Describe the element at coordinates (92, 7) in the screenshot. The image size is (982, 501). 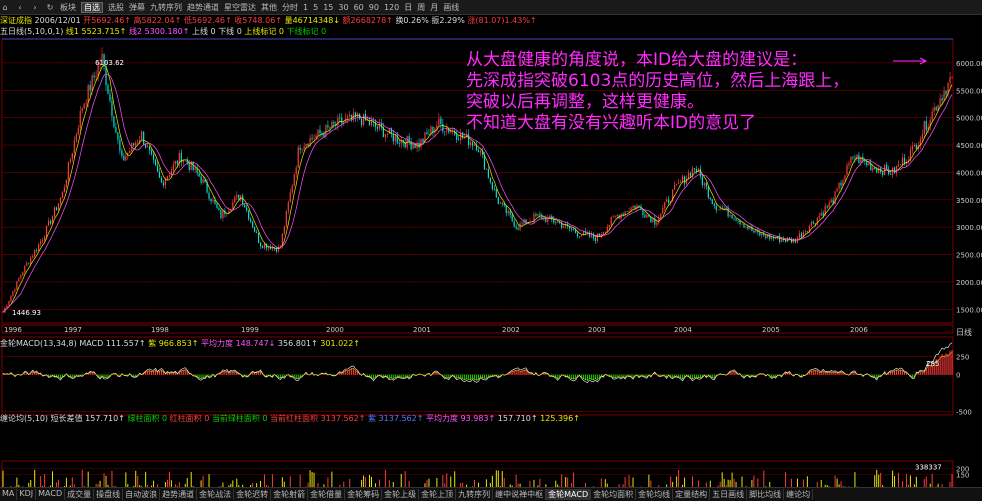
I see `toolbar-item-1: 自选` at that location.